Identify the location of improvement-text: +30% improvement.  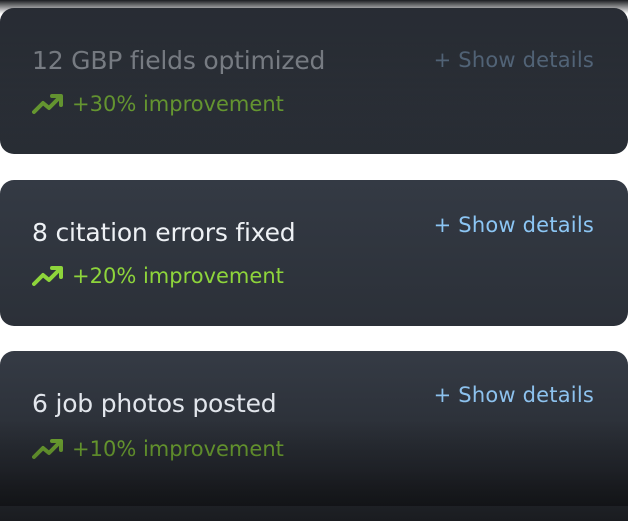
(178, 104).